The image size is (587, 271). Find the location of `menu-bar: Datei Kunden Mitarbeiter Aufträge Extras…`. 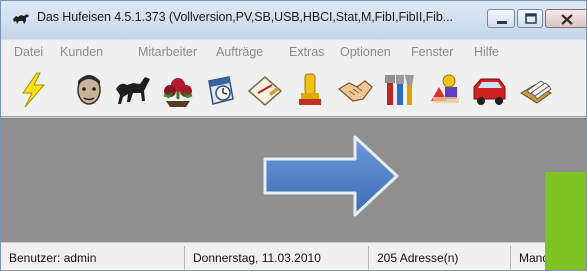

menu-bar: Datei Kunden Mitarbeiter Aufträge Extras… is located at coordinates (293, 51).